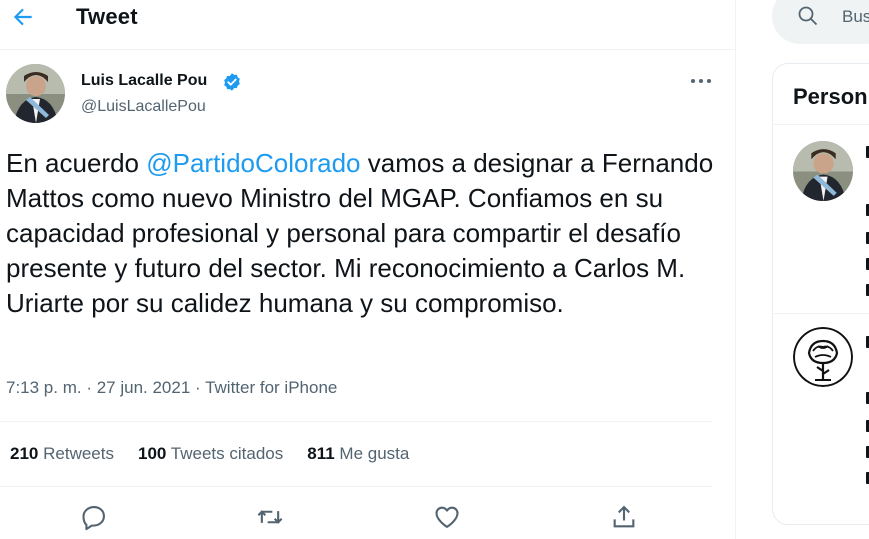 Image resolution: width=869 pixels, height=539 pixels. I want to click on search-icon, so click(808, 16).